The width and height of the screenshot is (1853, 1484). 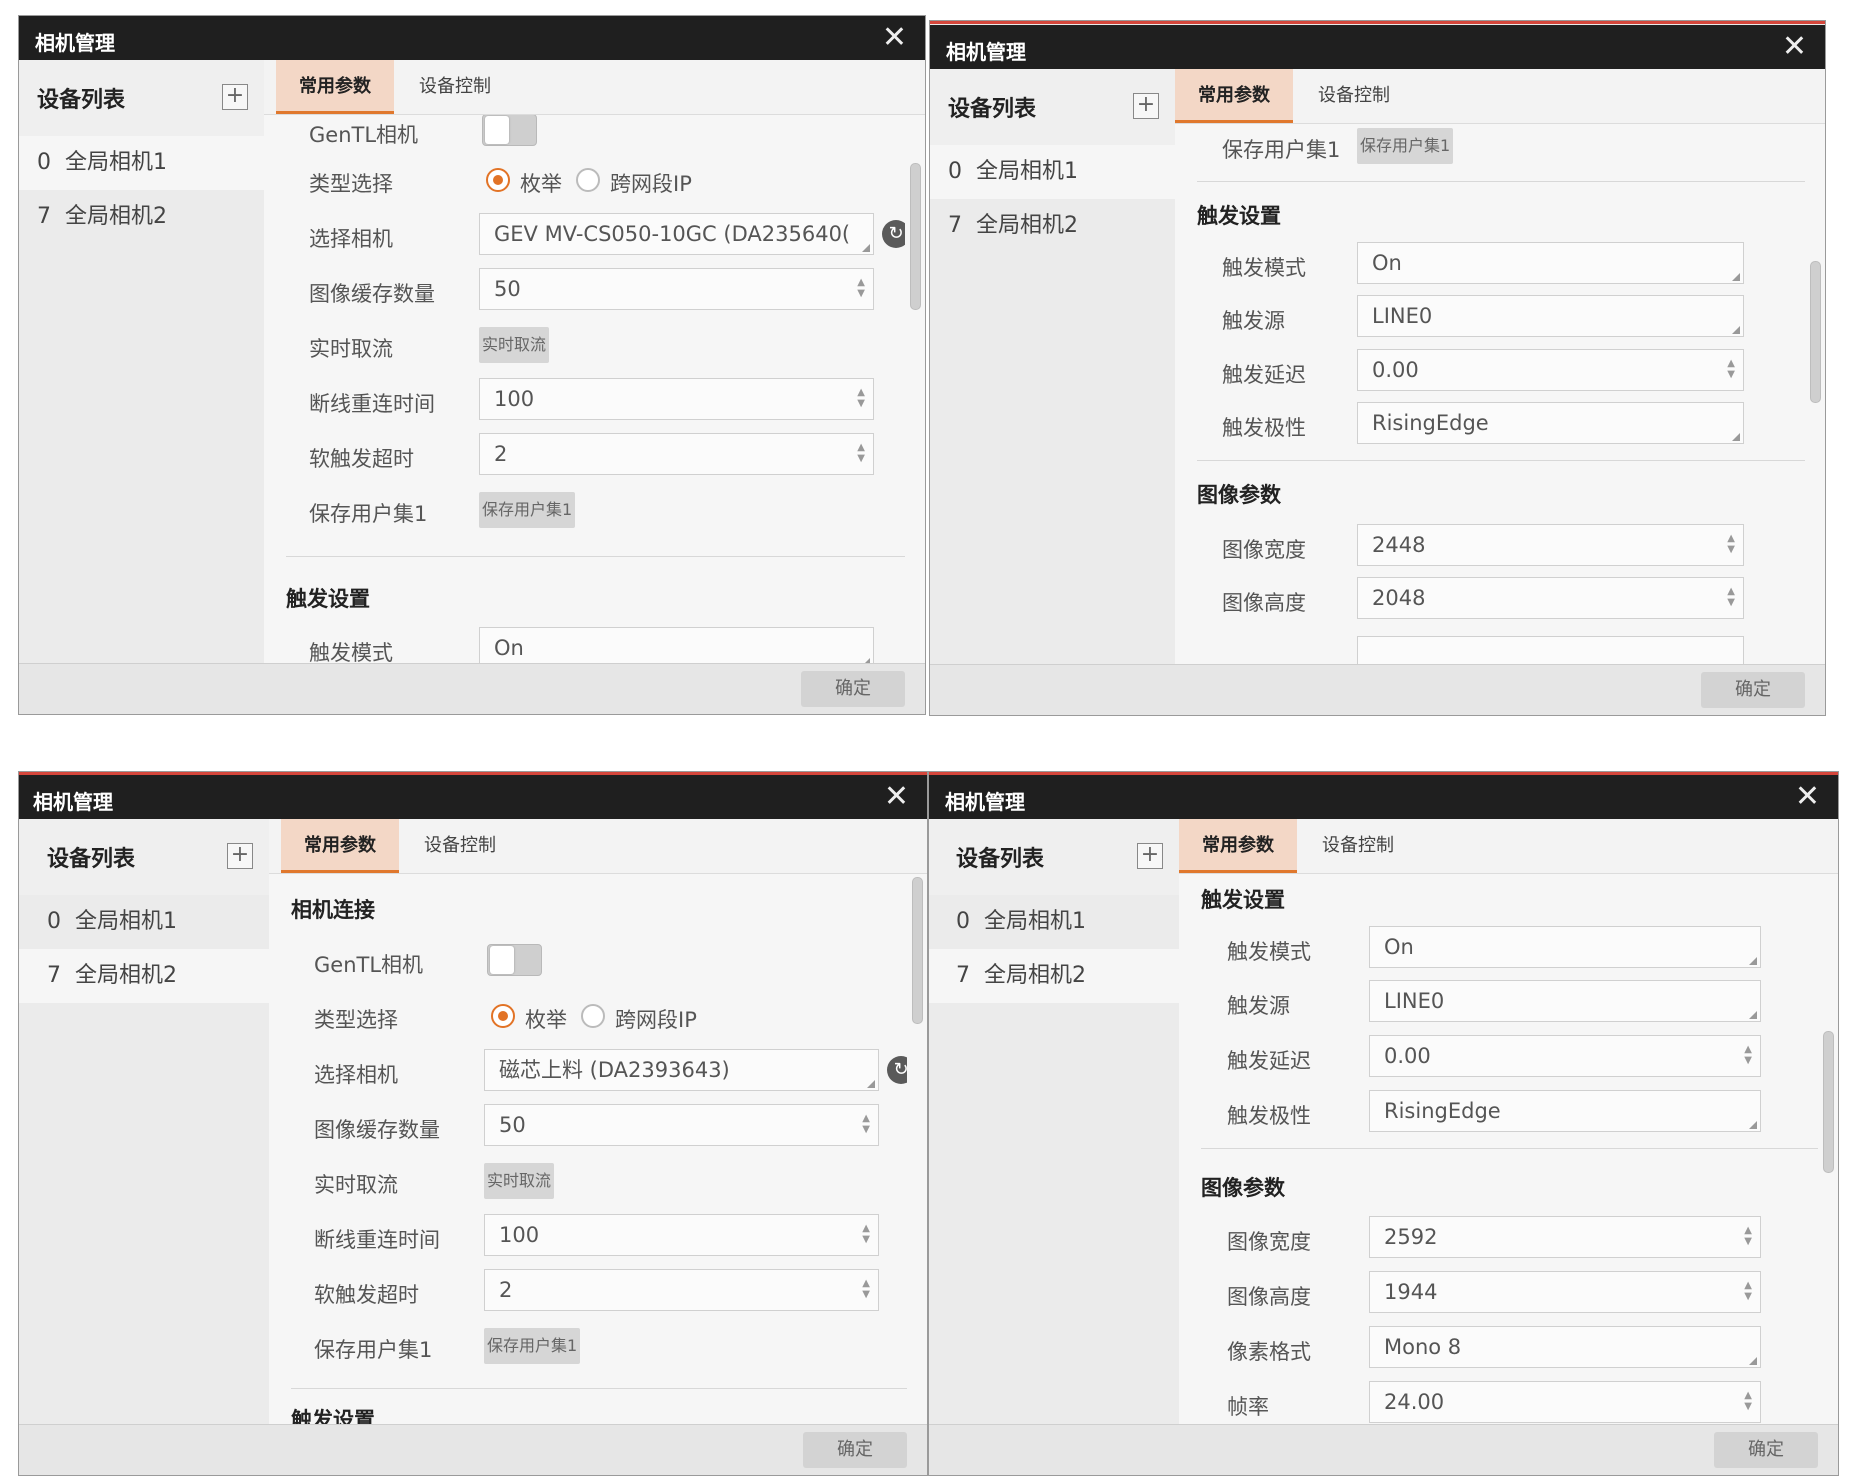 I want to click on save-userset-label: 保存用户集1, so click(x=373, y=1350).